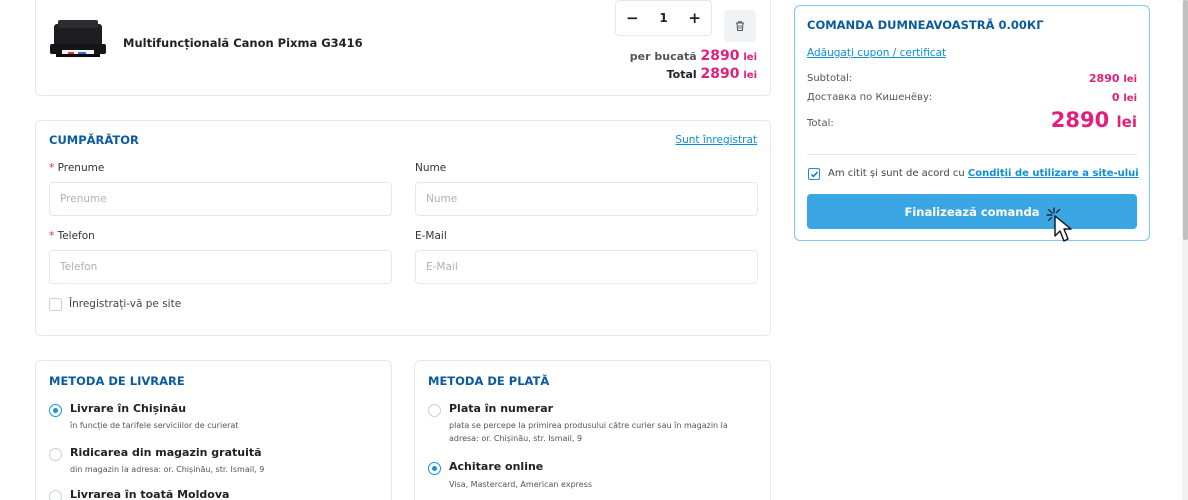  Describe the element at coordinates (1104, 78) in the screenshot. I see `subtotal-amount: 2890` at that location.